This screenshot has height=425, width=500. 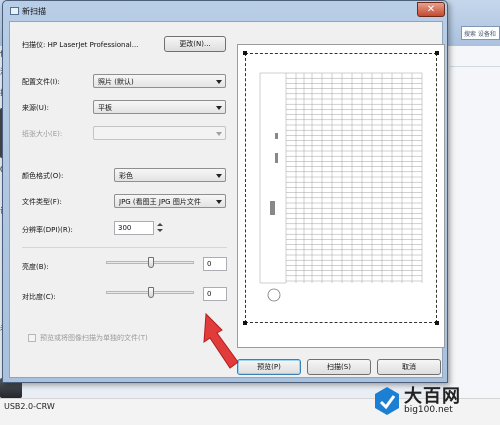 I want to click on brightness-input: 0, so click(x=215, y=264).